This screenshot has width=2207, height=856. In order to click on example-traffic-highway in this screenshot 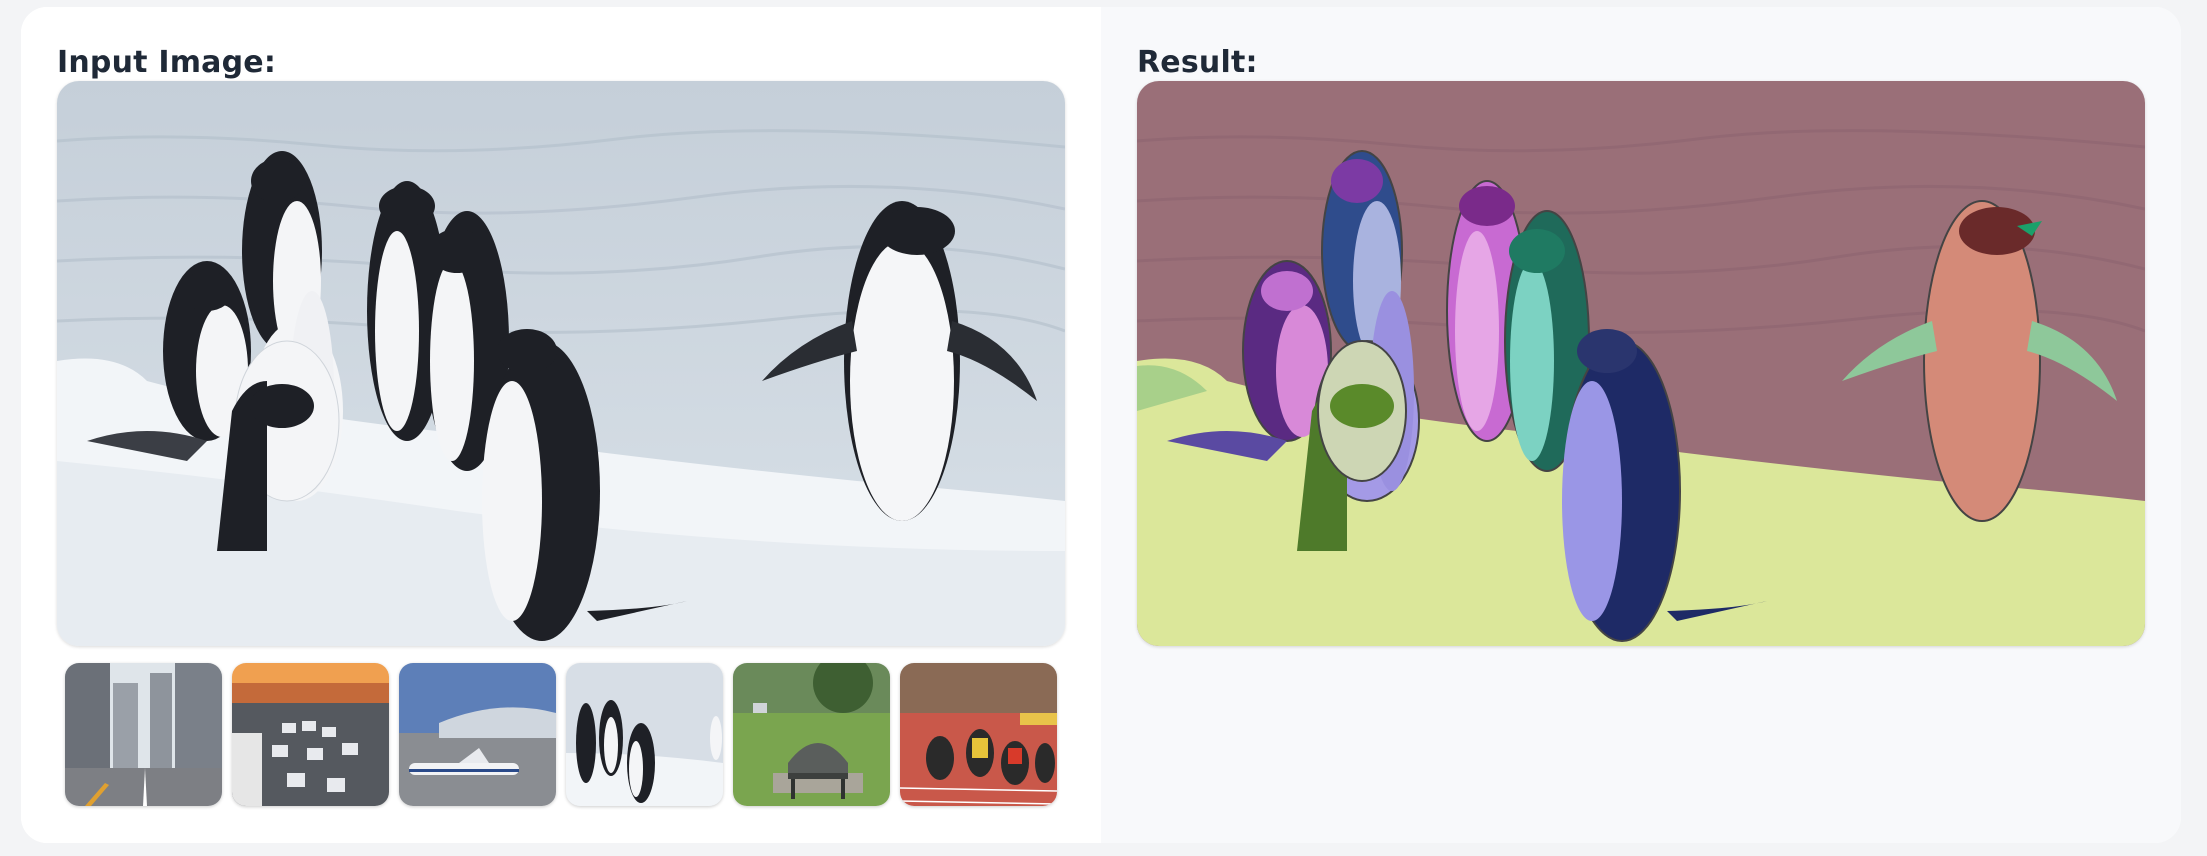, I will do `click(310, 734)`.